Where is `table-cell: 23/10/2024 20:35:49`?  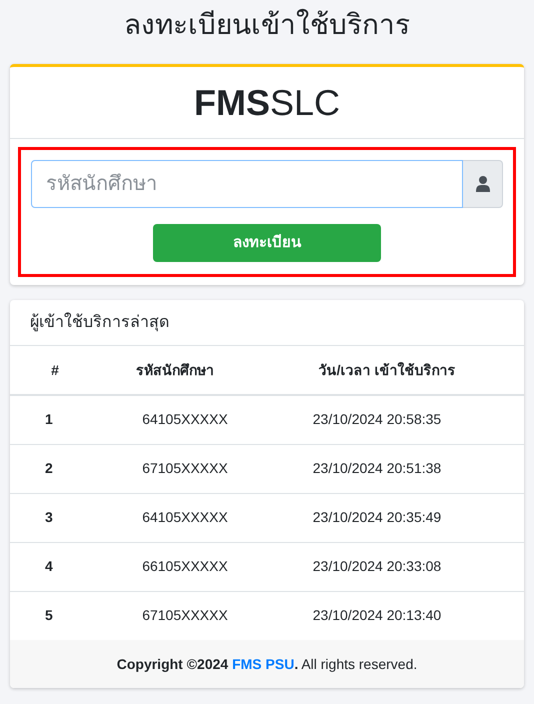 table-cell: 23/10/2024 20:35:49 is located at coordinates (377, 517).